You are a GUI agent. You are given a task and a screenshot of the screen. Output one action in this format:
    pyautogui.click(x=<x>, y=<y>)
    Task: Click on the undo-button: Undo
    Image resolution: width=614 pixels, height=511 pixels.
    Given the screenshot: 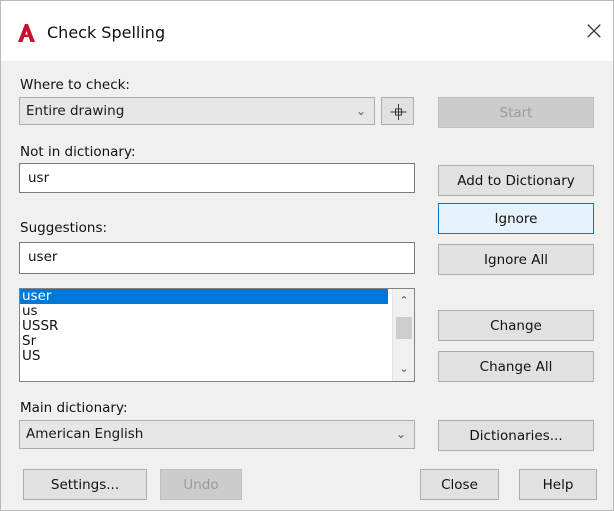 What is the action you would take?
    pyautogui.click(x=201, y=484)
    